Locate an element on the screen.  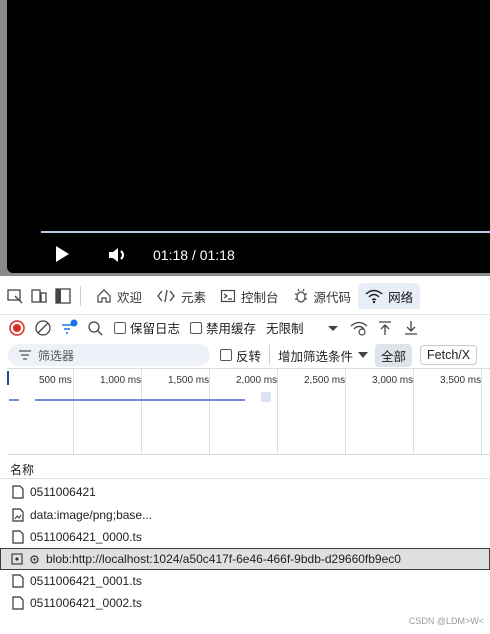
volume-icon is located at coordinates (118, 255).